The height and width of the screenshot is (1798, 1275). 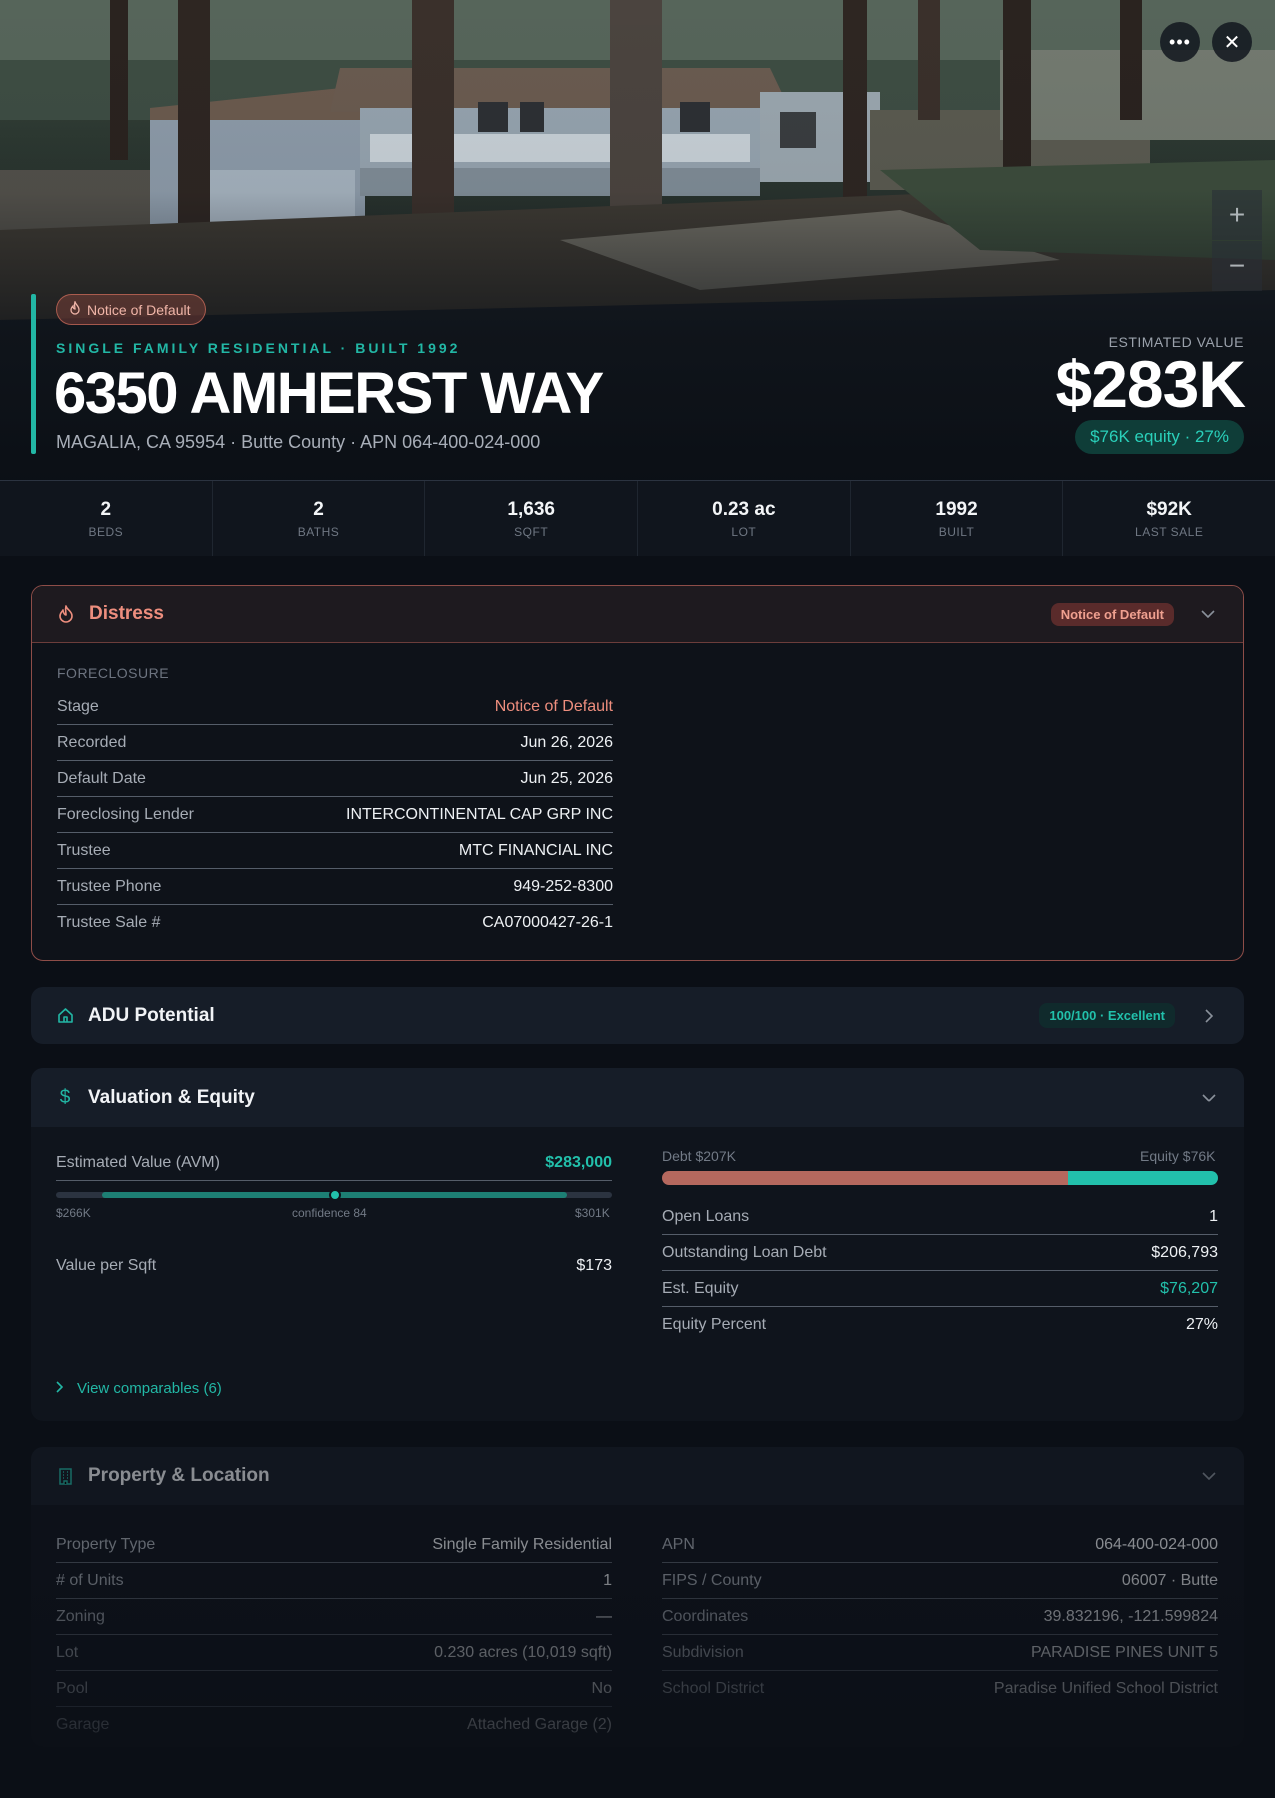 I want to click on detail-row: Garage Attached Garage (2), so click(x=334, y=1725).